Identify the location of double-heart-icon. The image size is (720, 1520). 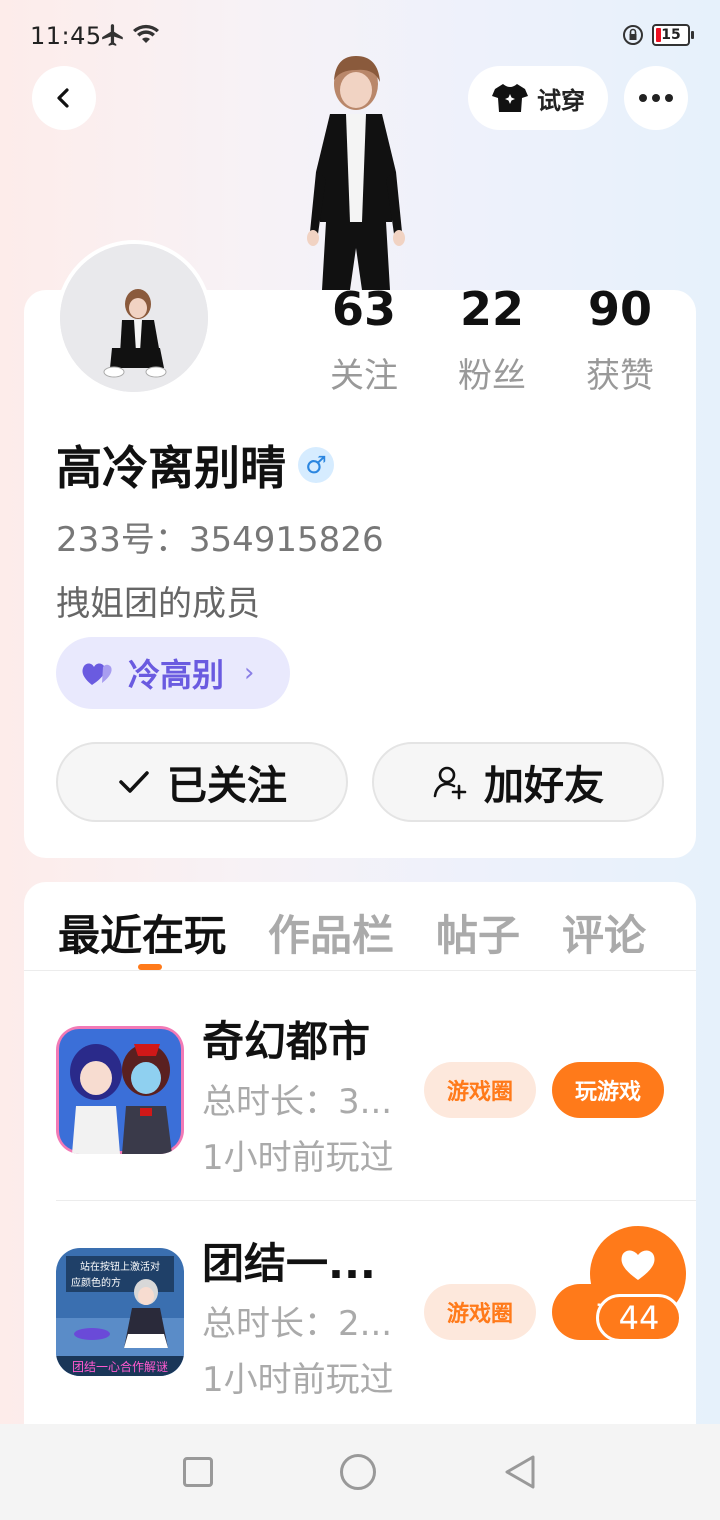
(97, 674).